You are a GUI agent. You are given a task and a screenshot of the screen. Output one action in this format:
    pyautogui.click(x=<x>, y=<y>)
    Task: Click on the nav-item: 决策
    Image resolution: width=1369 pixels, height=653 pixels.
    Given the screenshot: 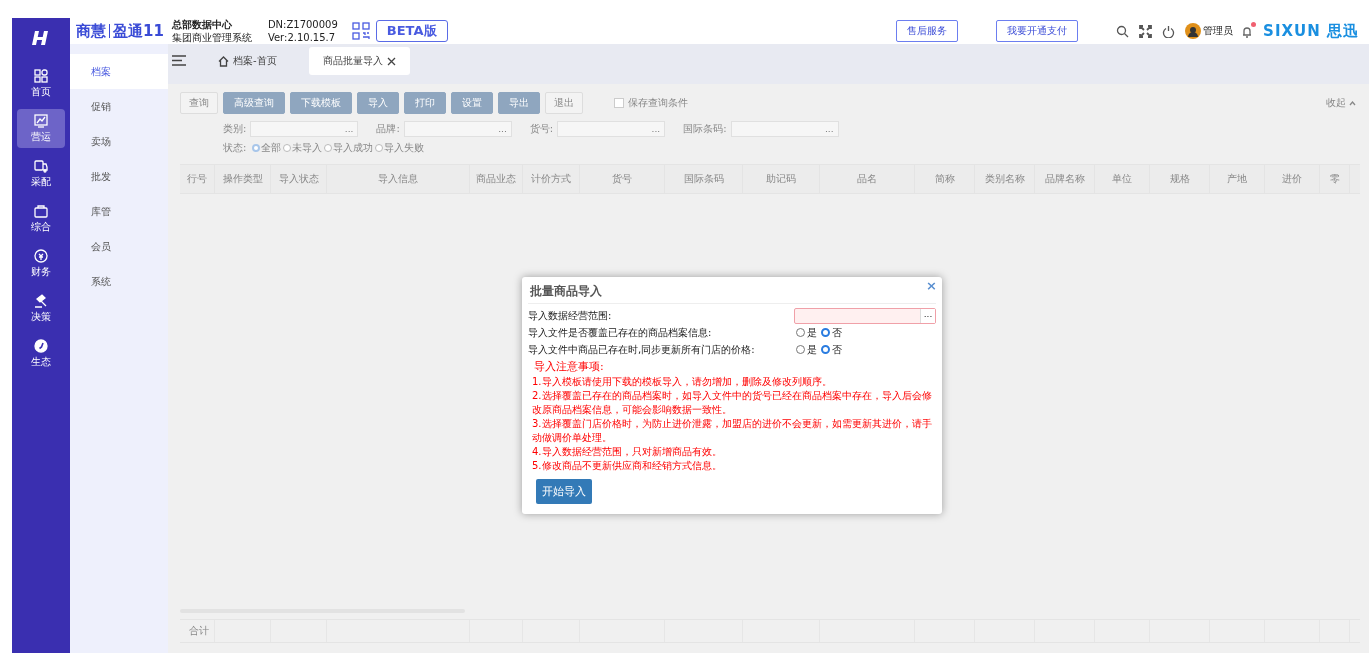 What is the action you would take?
    pyautogui.click(x=41, y=308)
    